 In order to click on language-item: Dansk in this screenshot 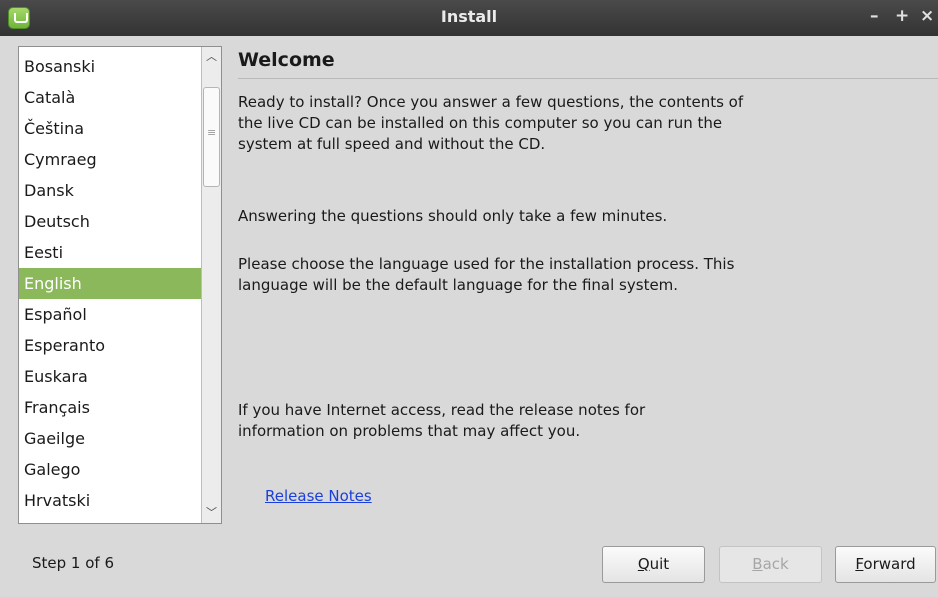, I will do `click(110, 190)`.